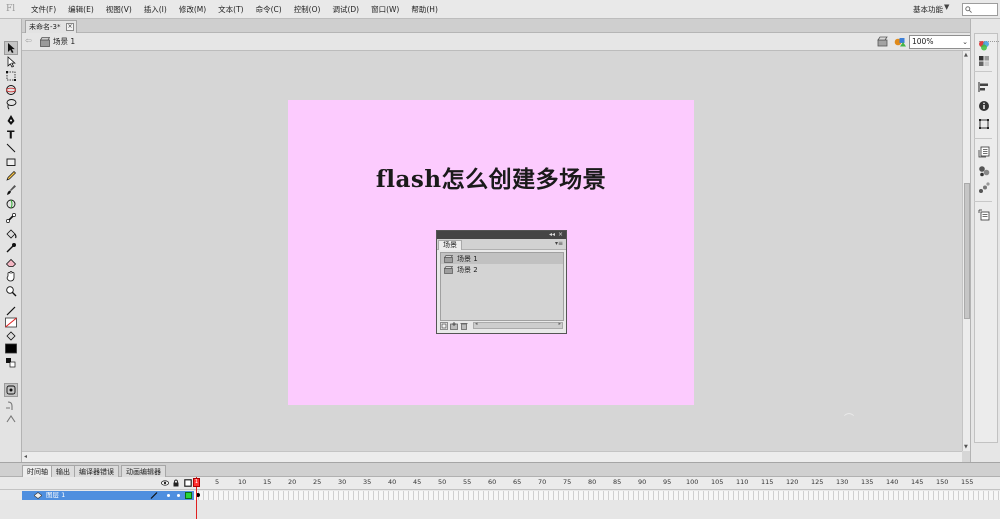  Describe the element at coordinates (196, 498) in the screenshot. I see `playhead: 1` at that location.